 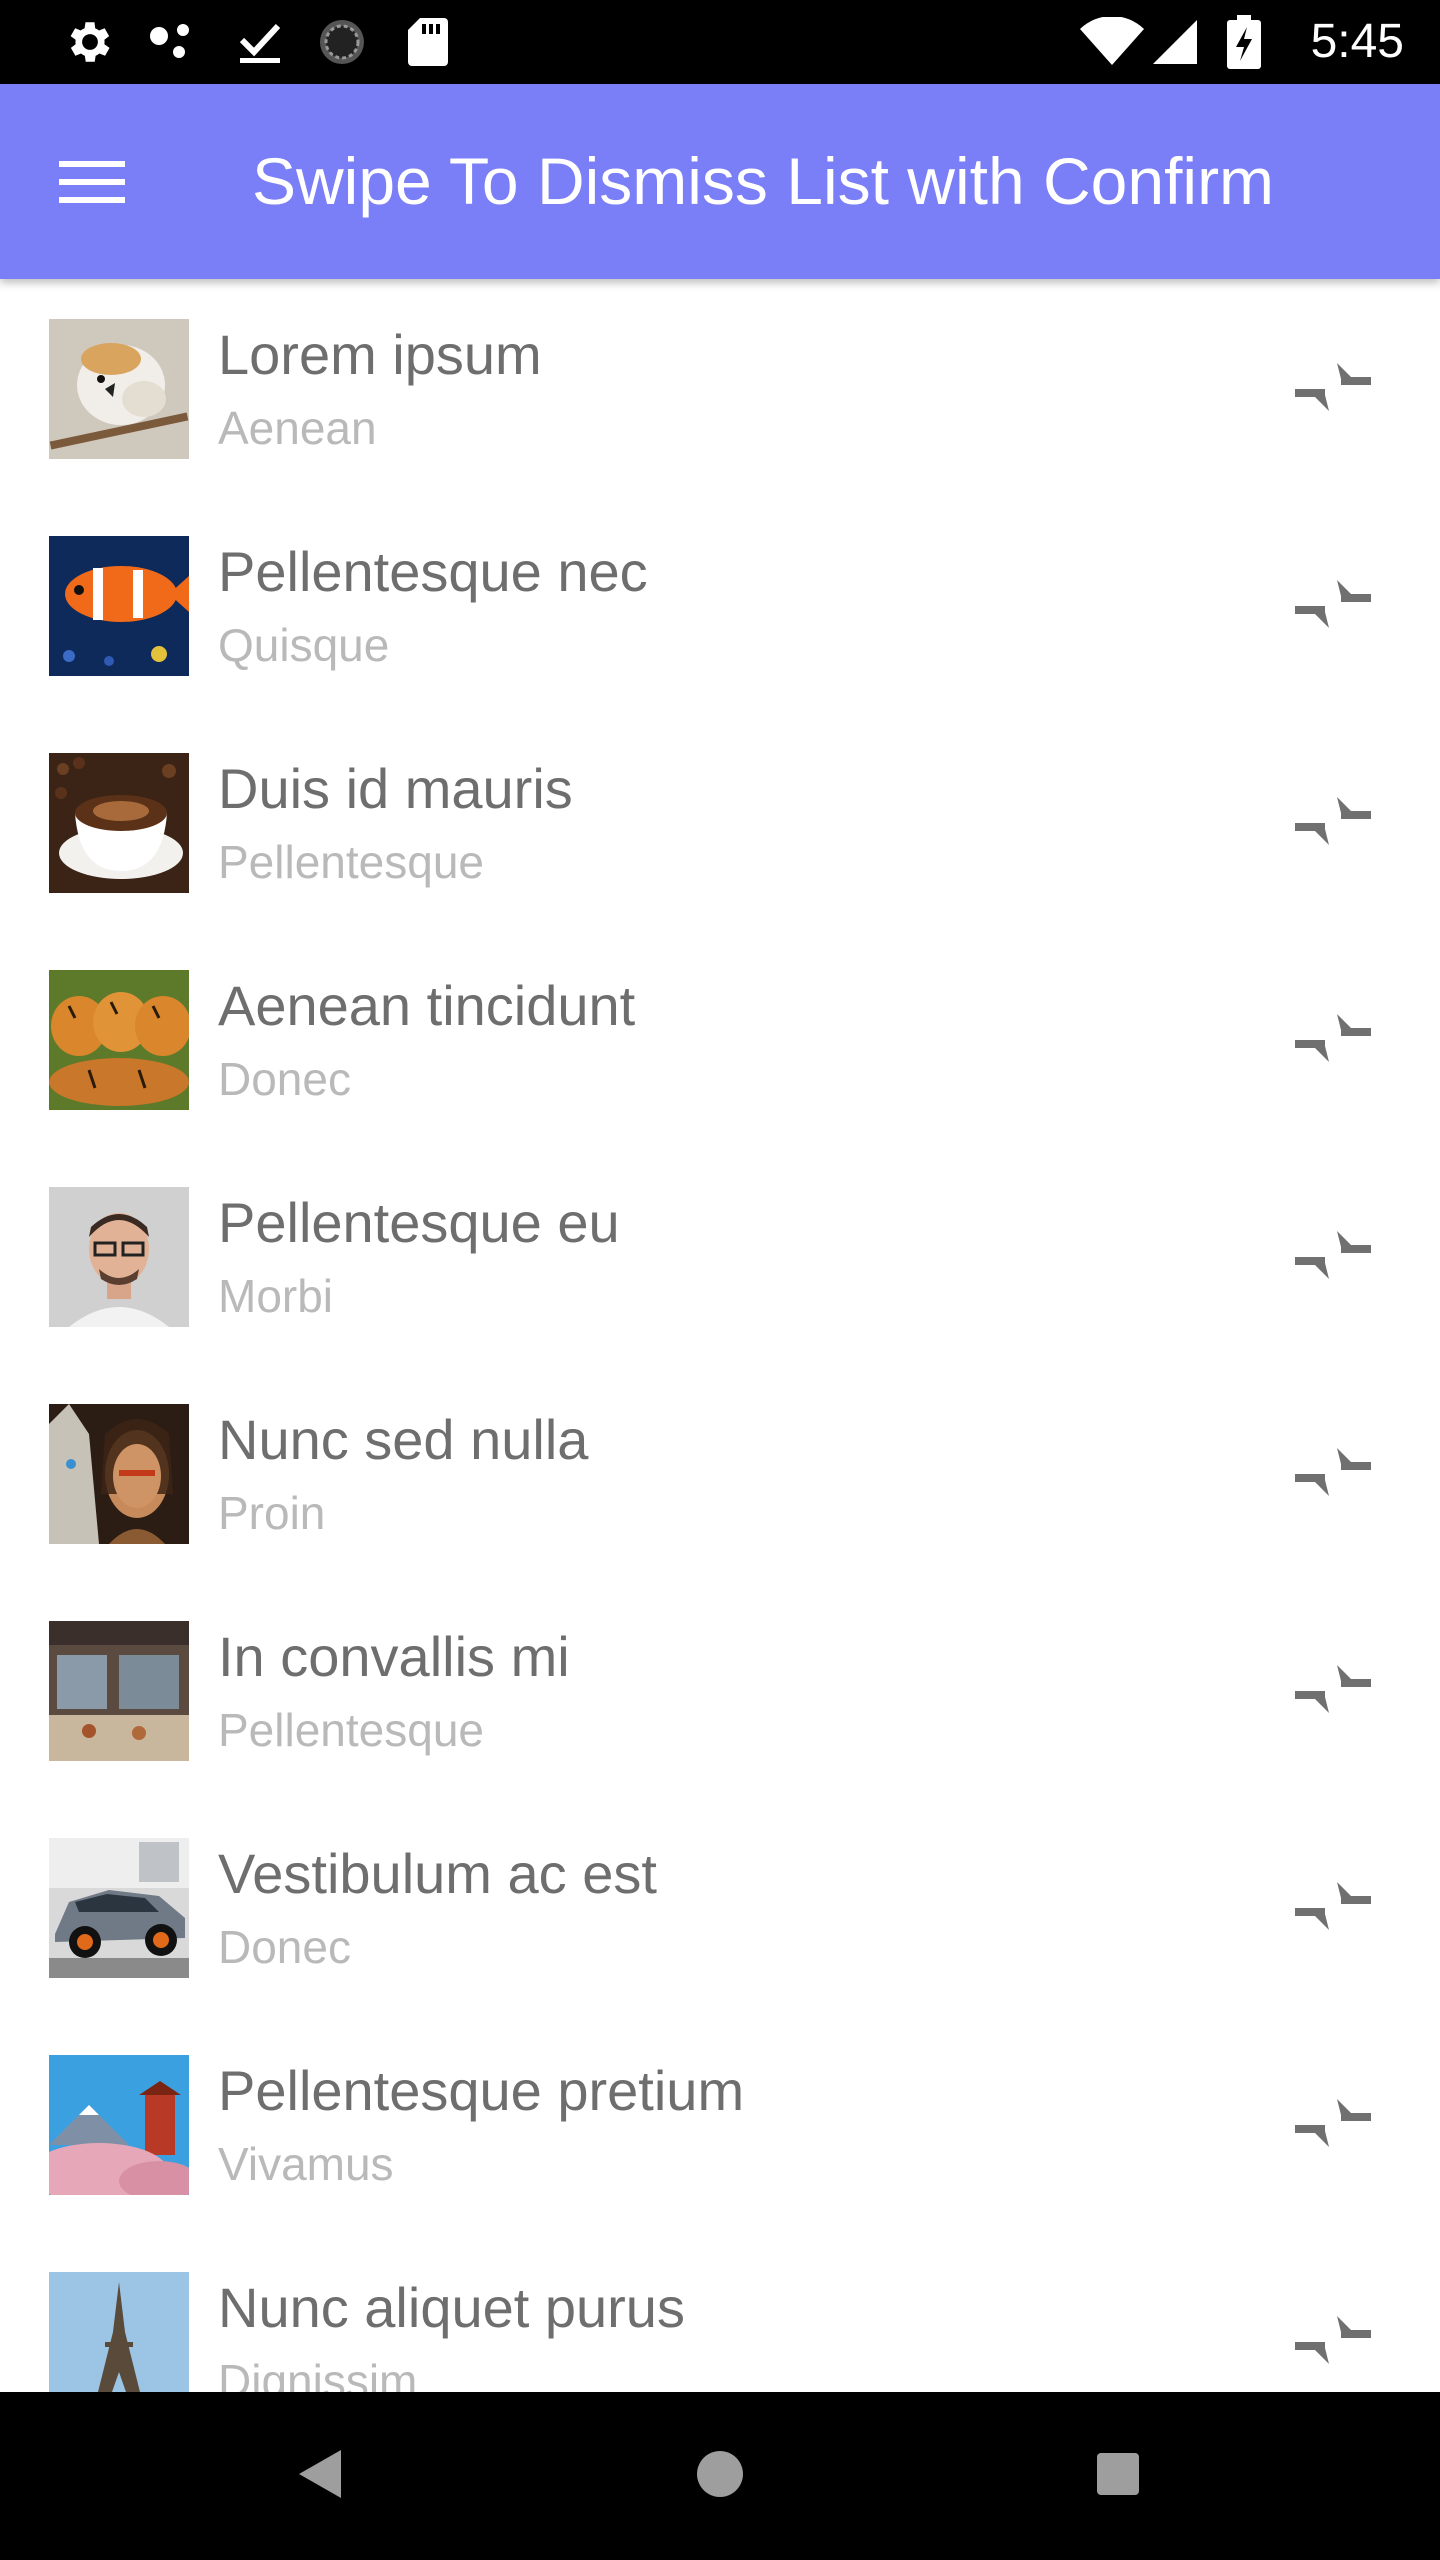 What do you see at coordinates (763, 181) in the screenshot?
I see `page-title: Swipe To Dismiss List with Confirm` at bounding box center [763, 181].